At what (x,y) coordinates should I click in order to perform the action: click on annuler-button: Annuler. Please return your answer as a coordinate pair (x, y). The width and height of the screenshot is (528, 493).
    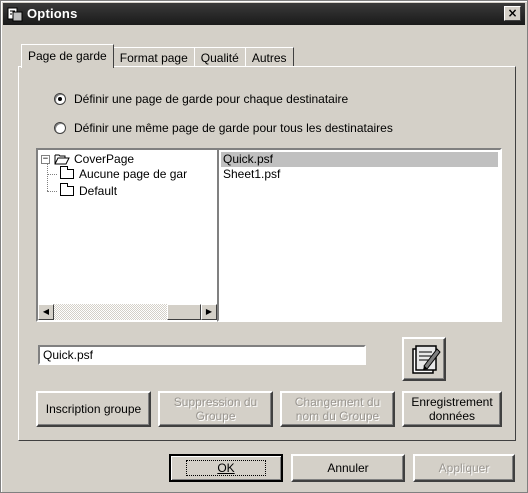
    Looking at the image, I should click on (348, 468).